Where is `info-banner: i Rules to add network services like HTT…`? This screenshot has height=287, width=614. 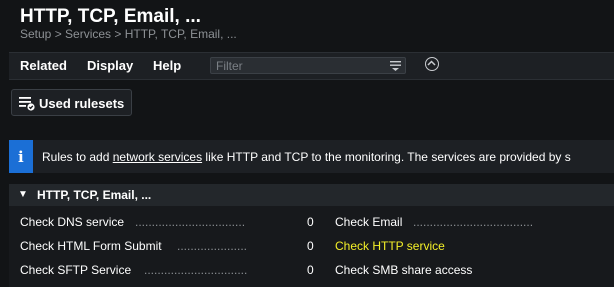 info-banner: i Rules to add network services like HTT… is located at coordinates (311, 156).